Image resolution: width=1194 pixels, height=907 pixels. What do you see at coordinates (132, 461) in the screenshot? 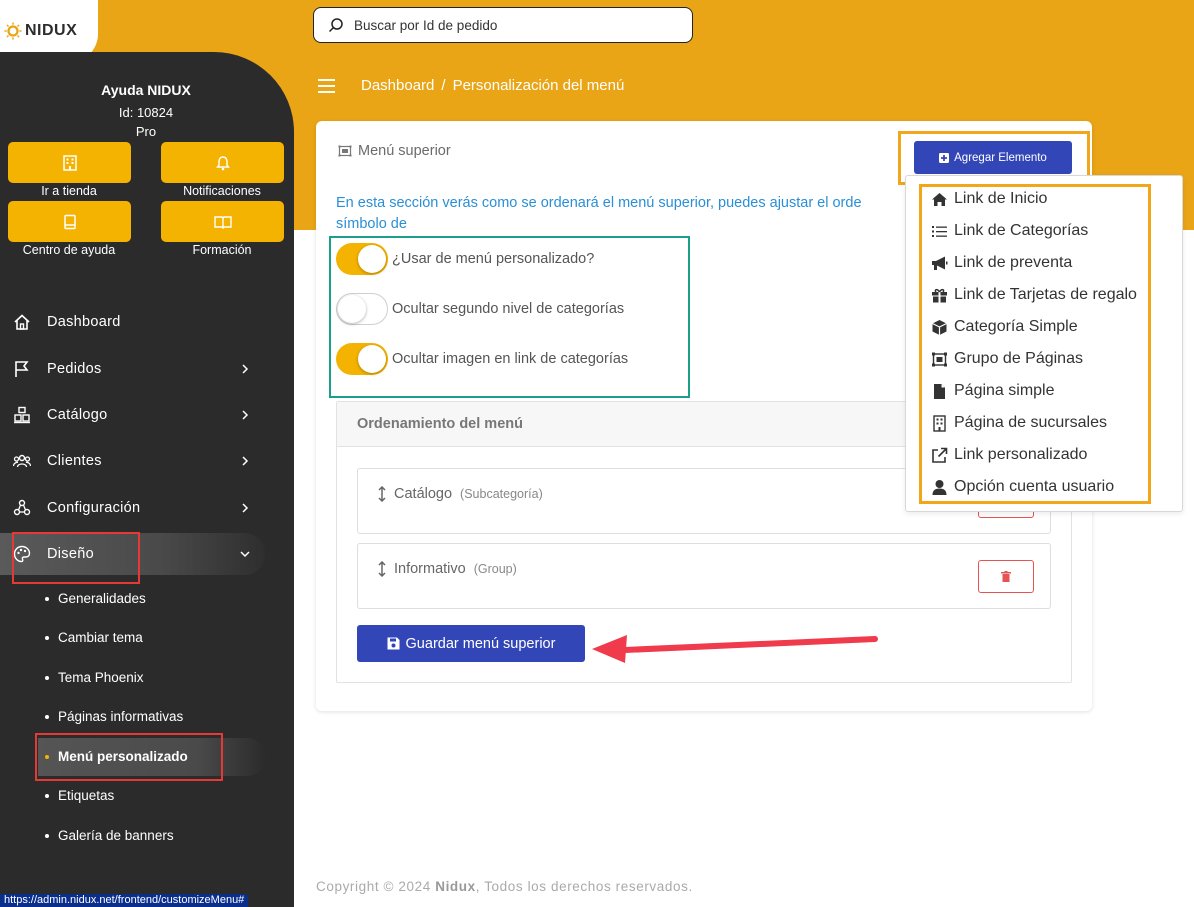
I see `sidebar-item-clientes: Clientes` at bounding box center [132, 461].